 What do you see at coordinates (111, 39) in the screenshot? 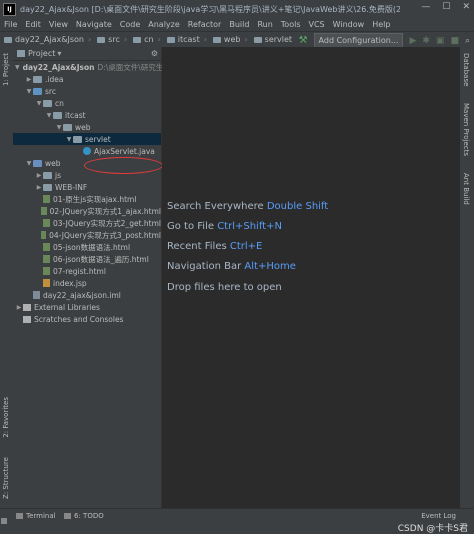
I see `breadcrumb-src: src ›` at bounding box center [111, 39].